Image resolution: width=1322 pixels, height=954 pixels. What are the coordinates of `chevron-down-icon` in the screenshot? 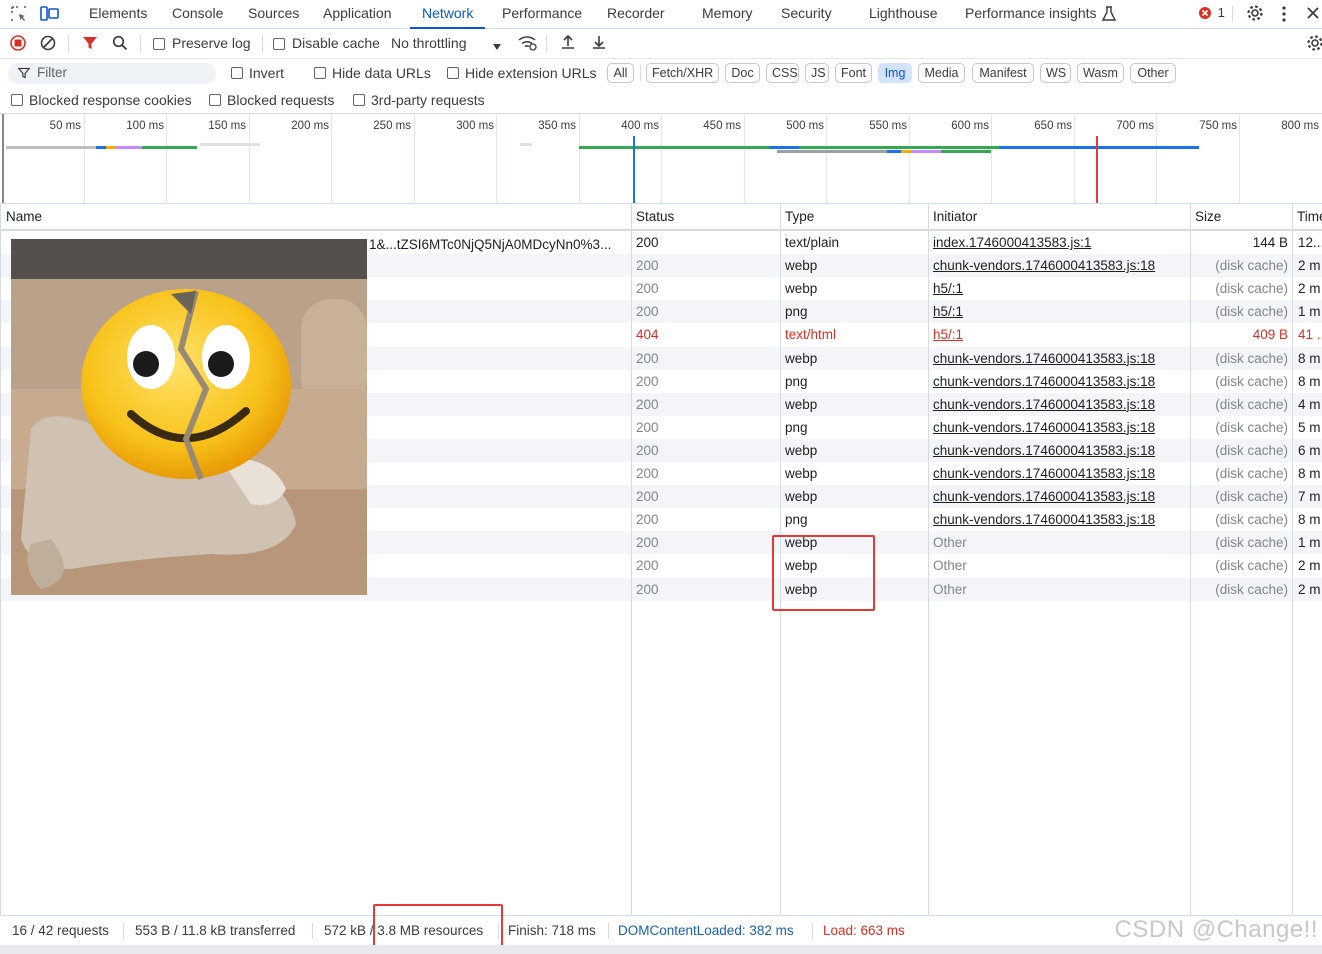 It's located at (497, 46).